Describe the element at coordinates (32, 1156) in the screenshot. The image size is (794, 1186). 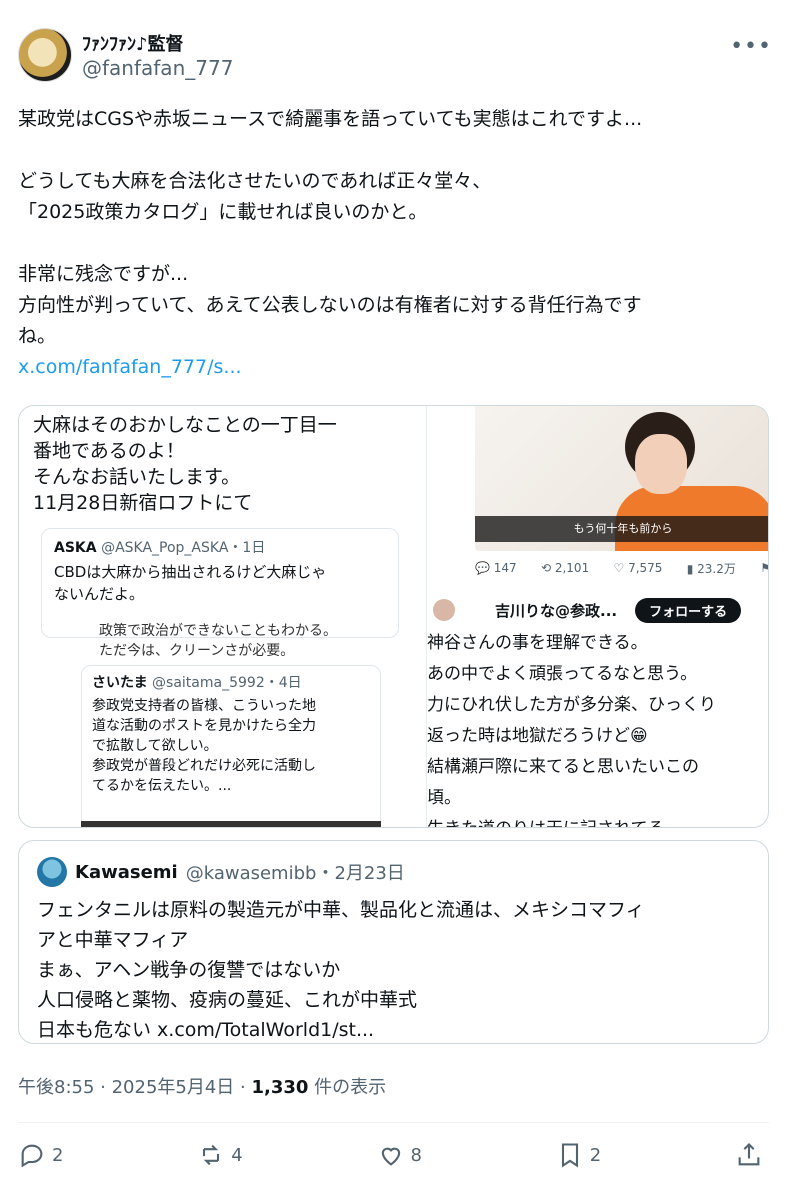
I see `reply-icon` at that location.